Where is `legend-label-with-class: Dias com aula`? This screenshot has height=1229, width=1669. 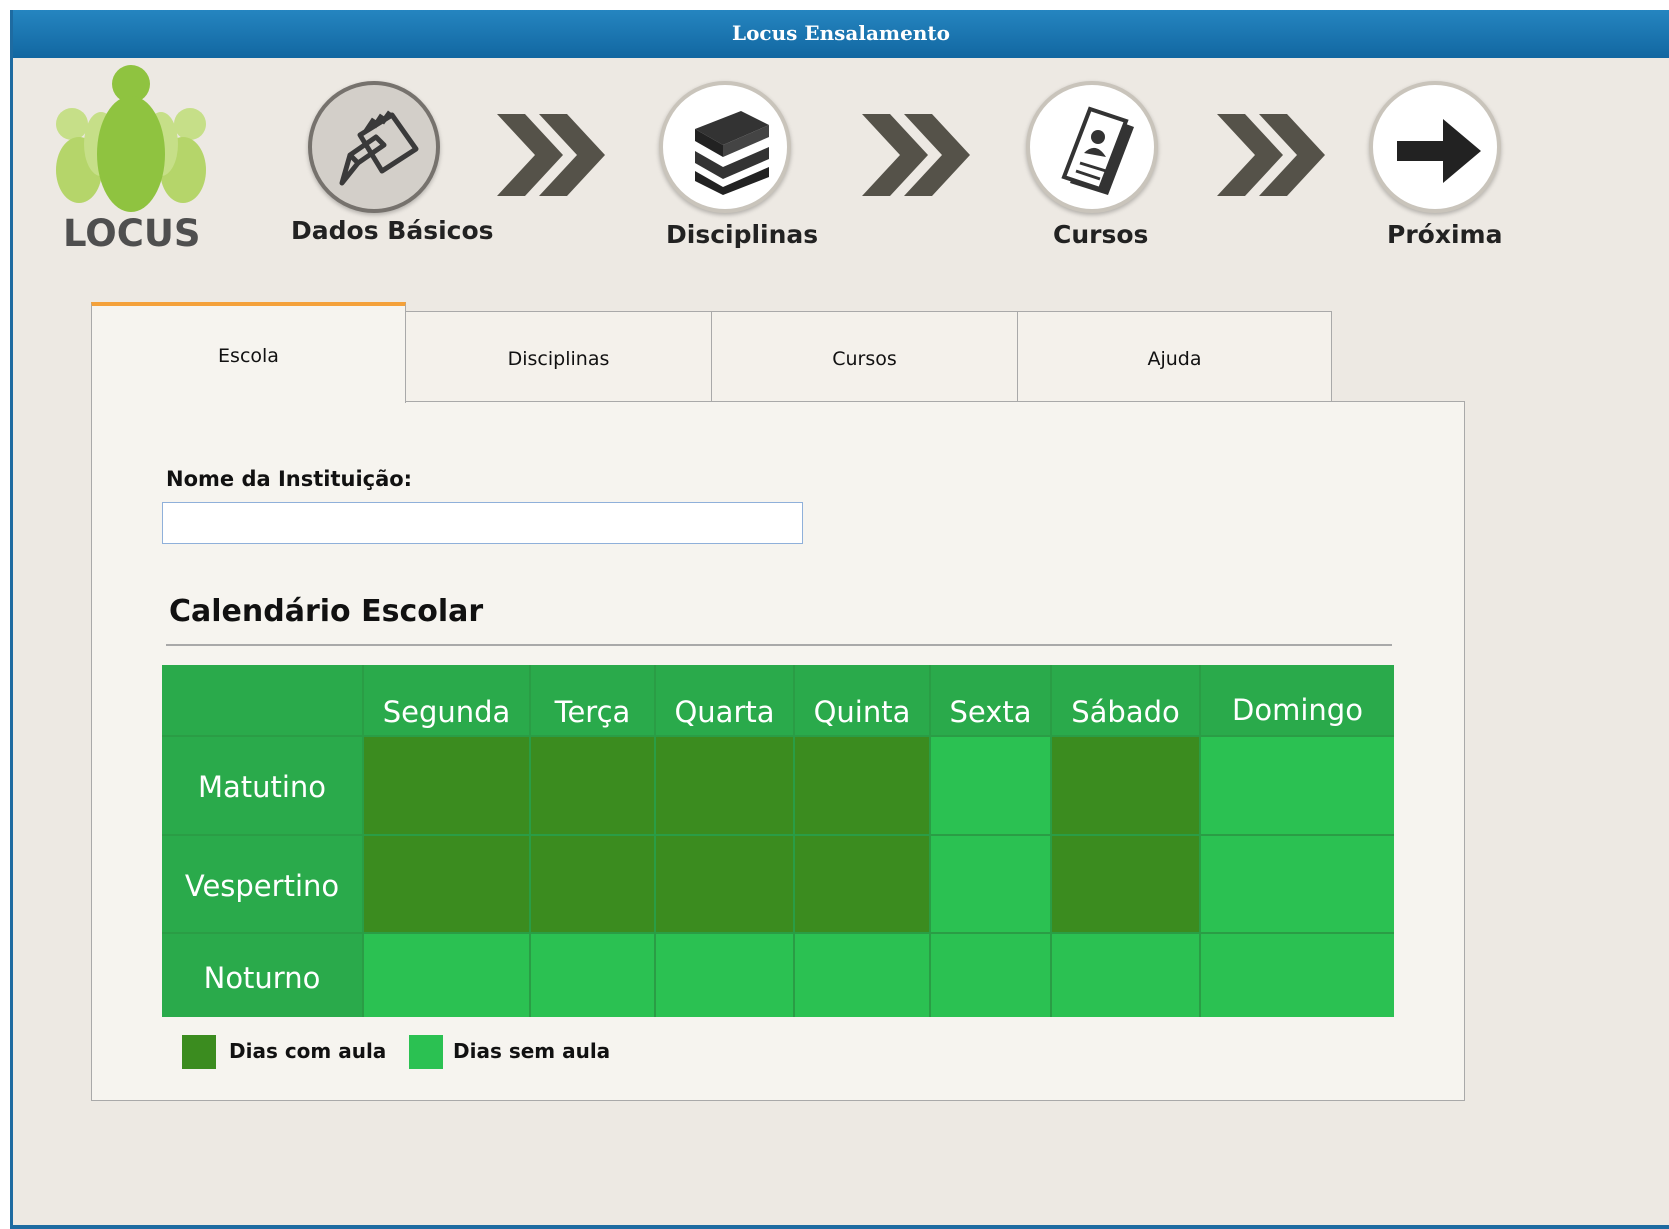
legend-label-with-class: Dias com aula is located at coordinates (308, 1051).